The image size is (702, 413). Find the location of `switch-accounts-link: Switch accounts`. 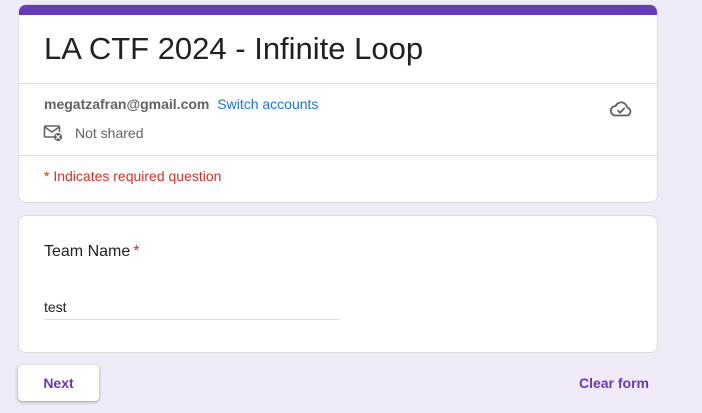

switch-accounts-link: Switch accounts is located at coordinates (267, 104).